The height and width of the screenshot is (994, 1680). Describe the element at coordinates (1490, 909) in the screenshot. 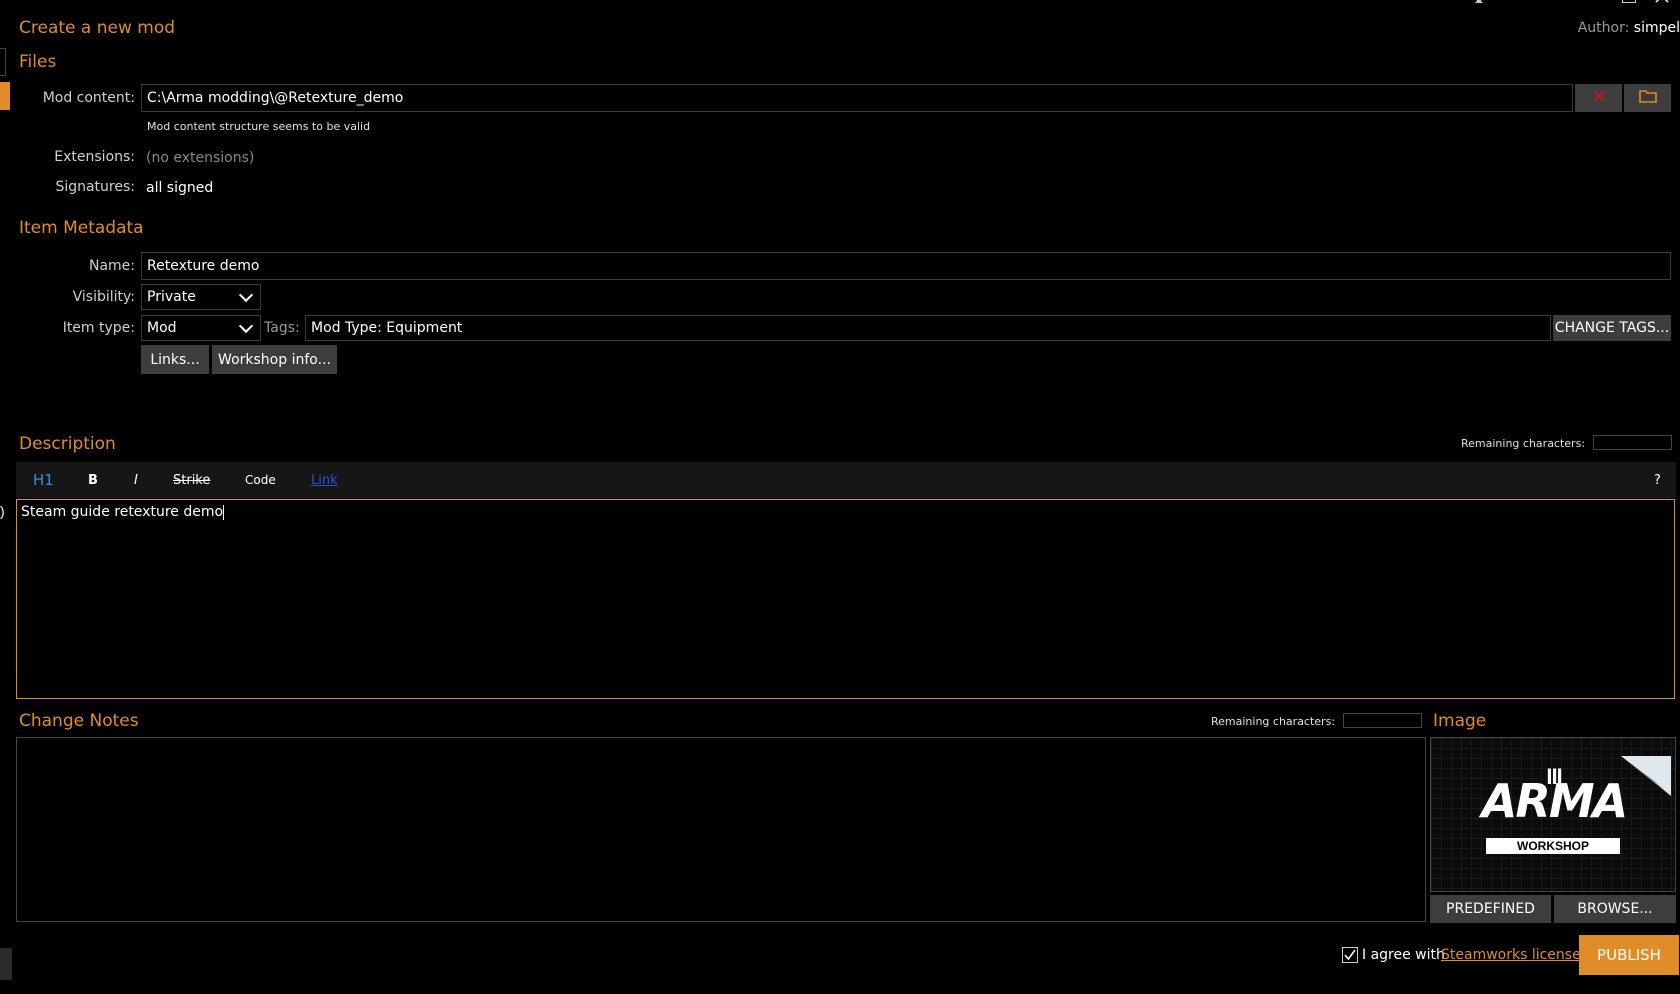

I see `predefined-button: PREDEFINED` at that location.